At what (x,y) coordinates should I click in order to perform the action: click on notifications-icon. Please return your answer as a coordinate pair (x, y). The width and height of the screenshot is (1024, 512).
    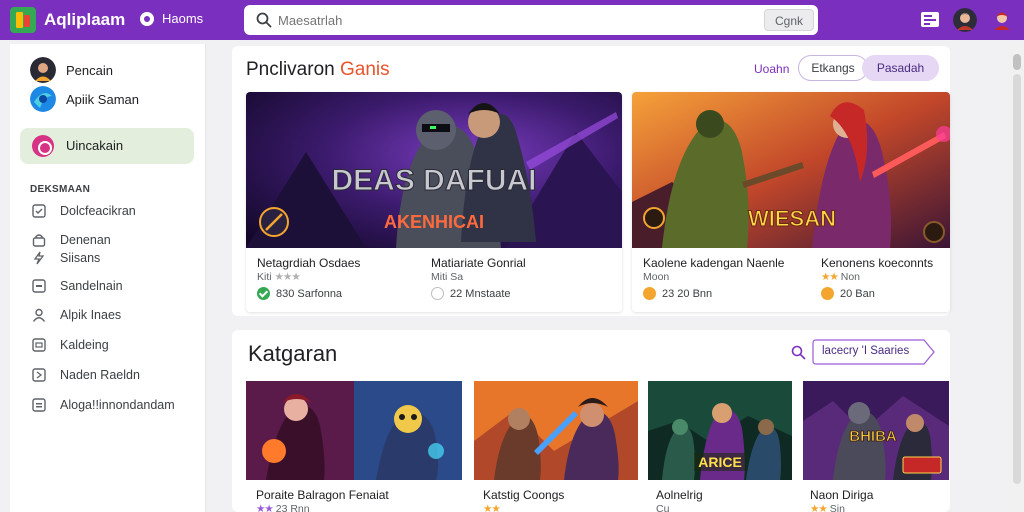
    Looking at the image, I should click on (930, 20).